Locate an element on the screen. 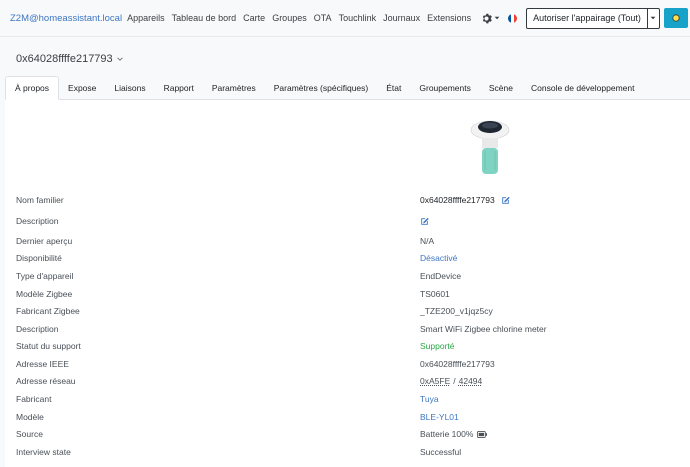 Image resolution: width=690 pixels, height=467 pixels. row-vendor: Fabricant Tuya is located at coordinates (351, 399).